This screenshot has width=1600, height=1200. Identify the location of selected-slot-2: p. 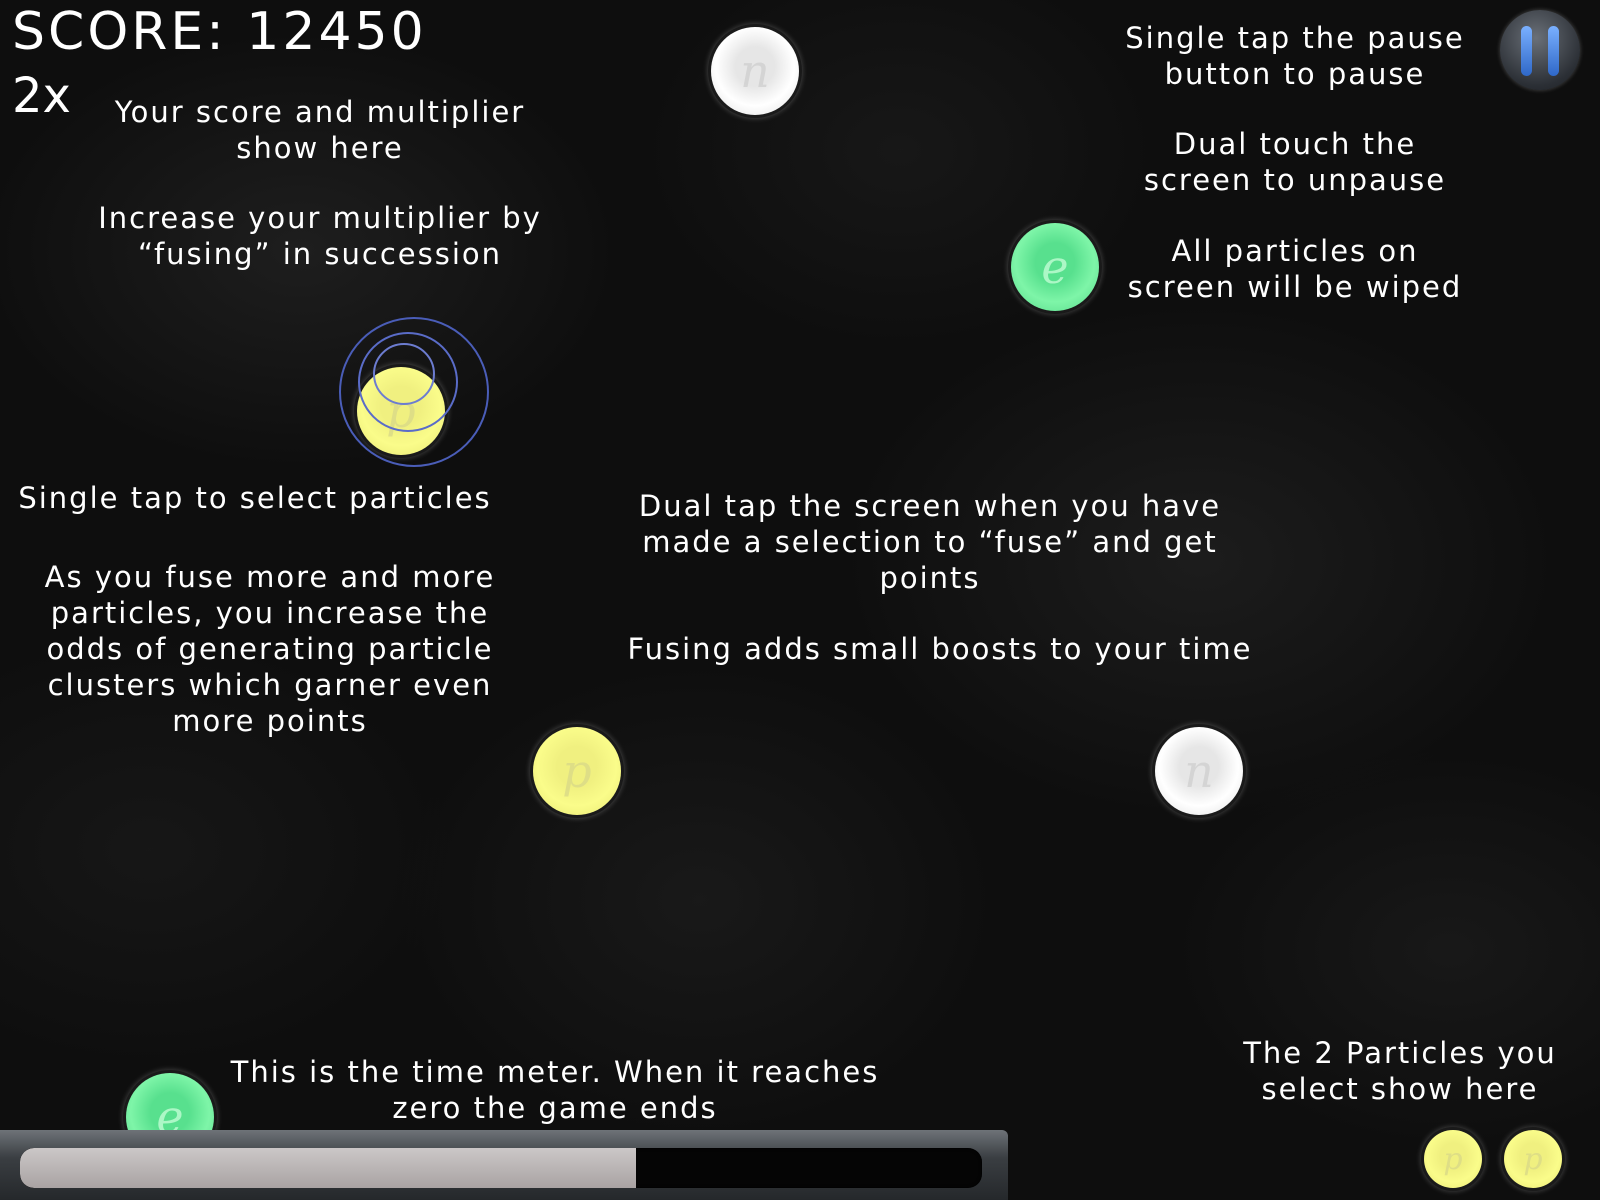
(1533, 1159).